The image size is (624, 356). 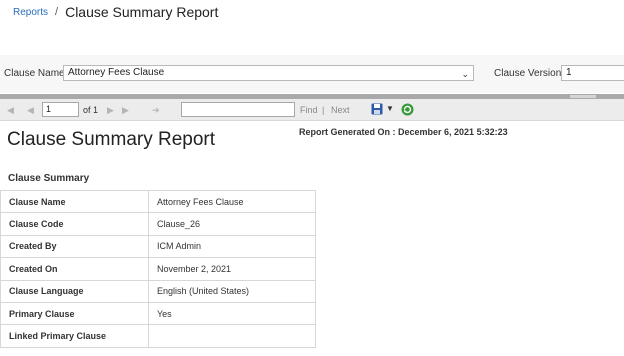 I want to click on clause-summary-heading: Clause Summary, so click(x=49, y=178).